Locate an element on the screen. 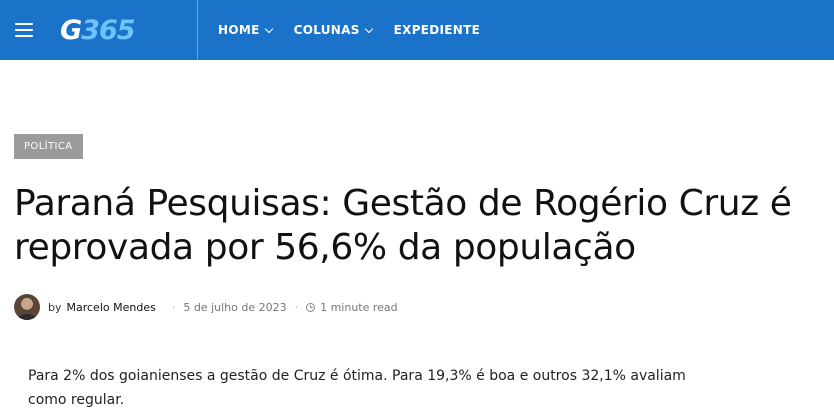 This screenshot has height=414, width=834. nav-item-label: HOME is located at coordinates (239, 30).